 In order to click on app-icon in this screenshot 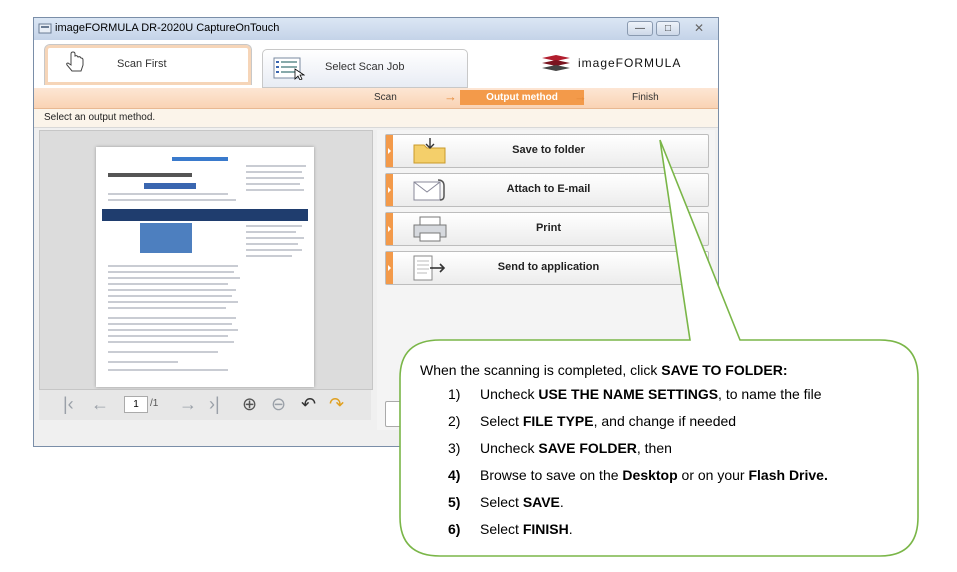, I will do `click(45, 28)`.